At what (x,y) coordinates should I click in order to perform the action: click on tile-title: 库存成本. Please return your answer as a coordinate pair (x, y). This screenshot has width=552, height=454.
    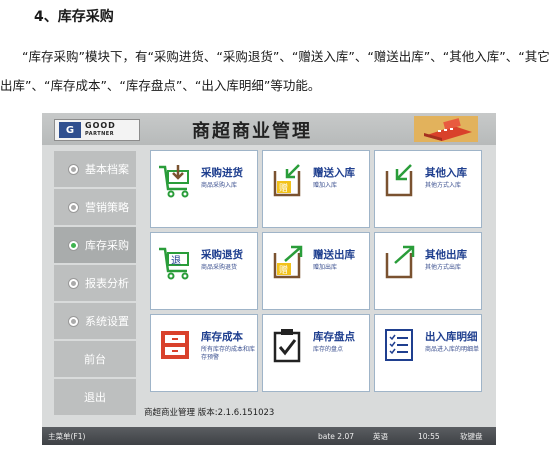
    Looking at the image, I should click on (222, 337).